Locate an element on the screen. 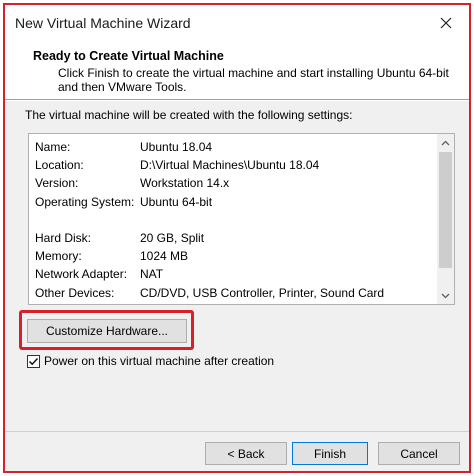  close-icon is located at coordinates (446, 23).